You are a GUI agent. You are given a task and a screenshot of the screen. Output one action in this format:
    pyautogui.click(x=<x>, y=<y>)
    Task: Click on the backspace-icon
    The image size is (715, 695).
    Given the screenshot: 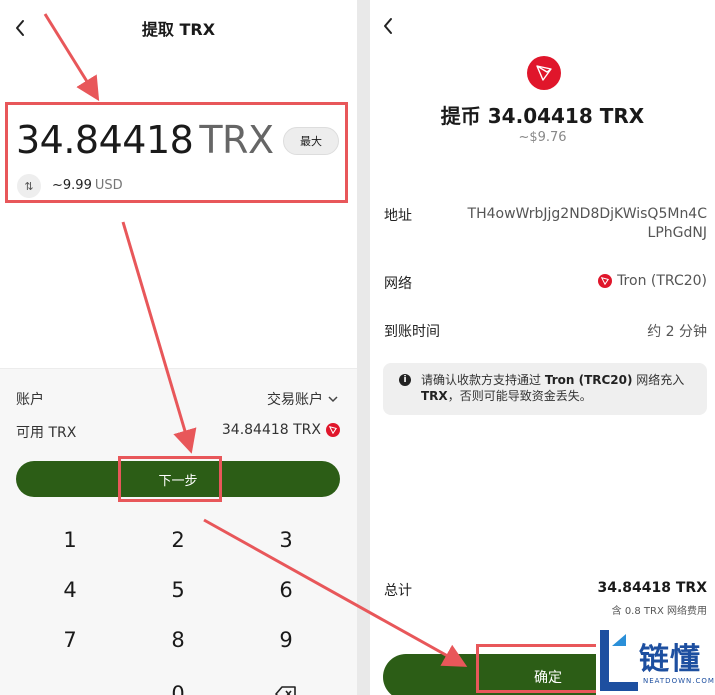 What is the action you would take?
    pyautogui.click(x=285, y=690)
    